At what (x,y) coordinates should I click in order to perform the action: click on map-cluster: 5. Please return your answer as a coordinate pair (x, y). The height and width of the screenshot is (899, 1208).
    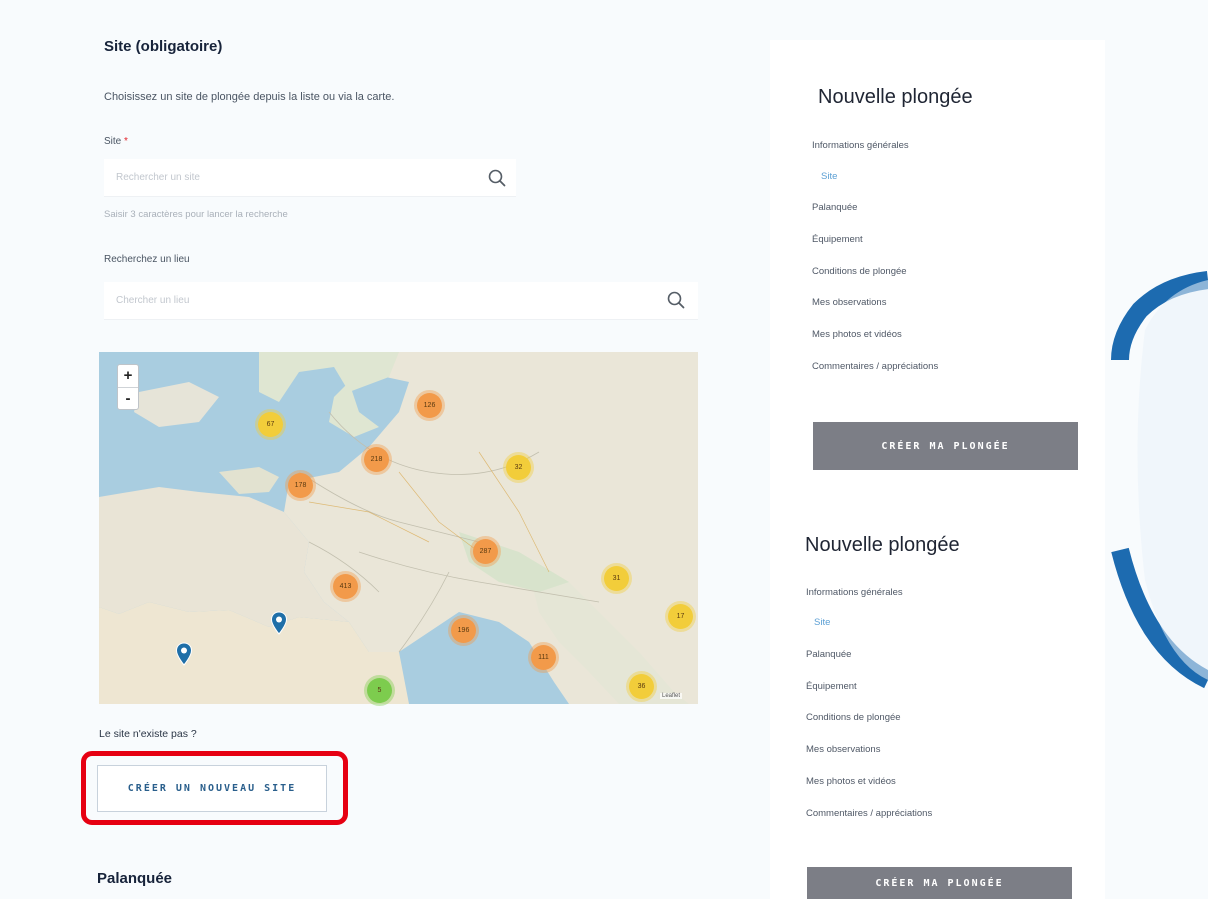
    Looking at the image, I should click on (379, 690).